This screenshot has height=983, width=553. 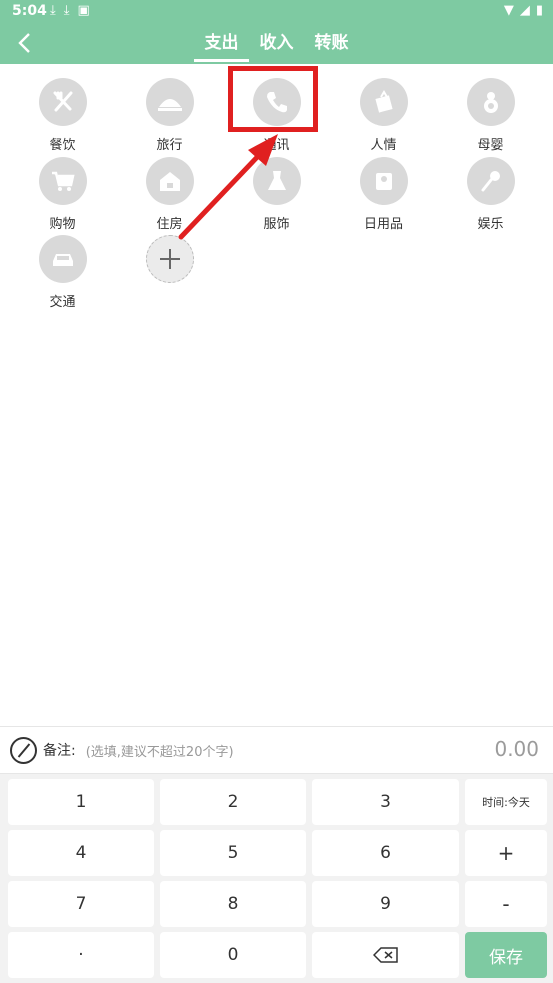 What do you see at coordinates (233, 904) in the screenshot?
I see `key-8: 8` at bounding box center [233, 904].